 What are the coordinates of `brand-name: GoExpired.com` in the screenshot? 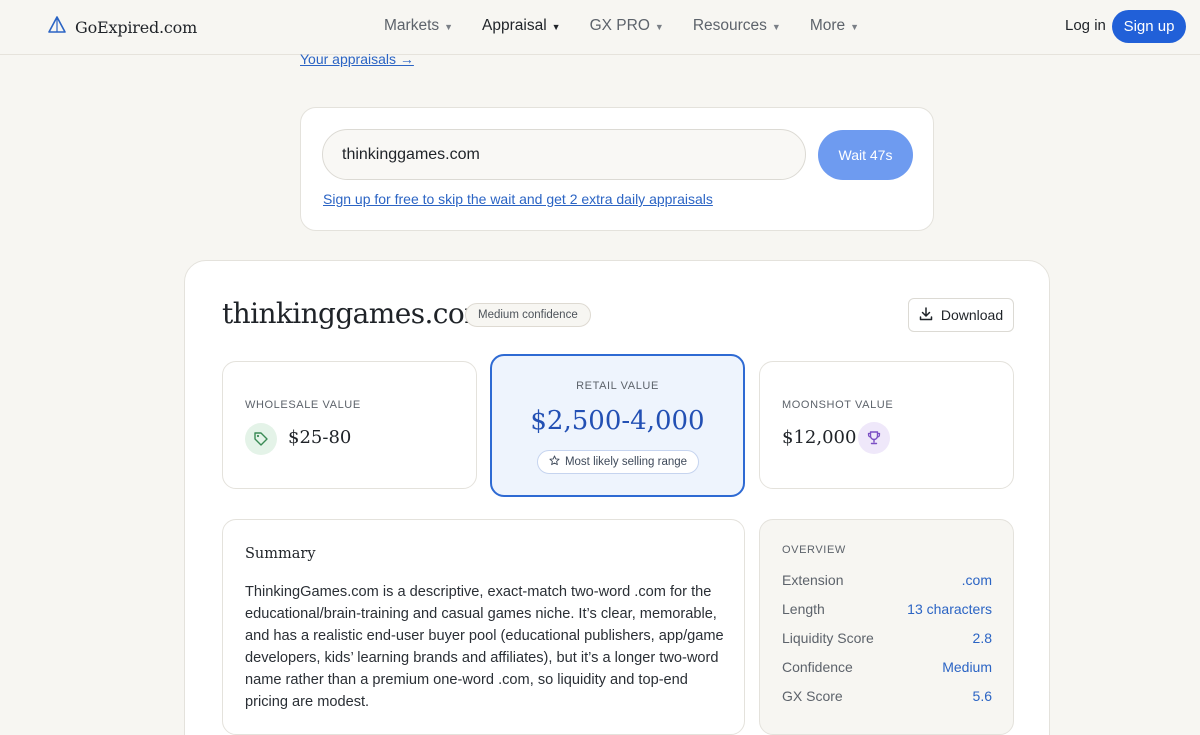 It's located at (136, 27).